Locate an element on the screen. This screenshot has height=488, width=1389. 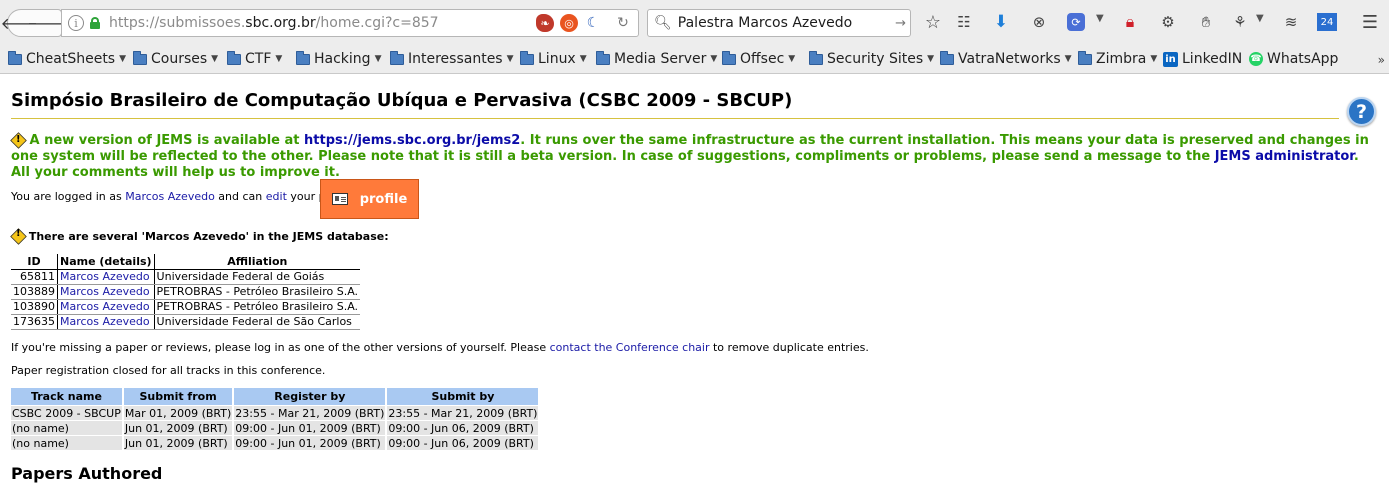
gear-extension-icon: ⚙ is located at coordinates (1168, 22).